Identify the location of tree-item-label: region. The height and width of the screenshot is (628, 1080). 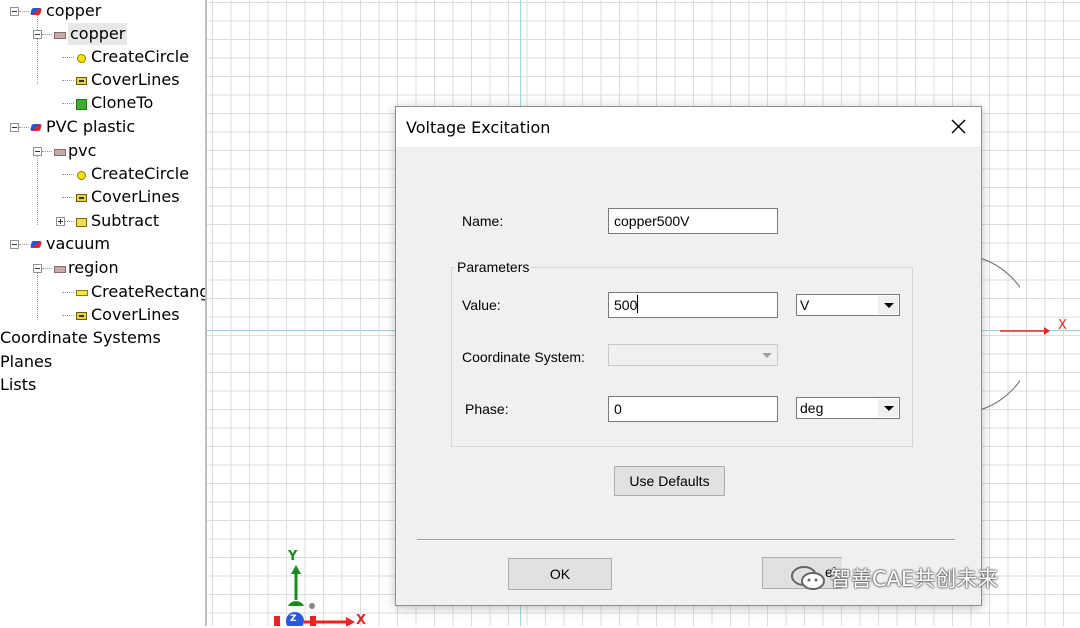
(93, 267).